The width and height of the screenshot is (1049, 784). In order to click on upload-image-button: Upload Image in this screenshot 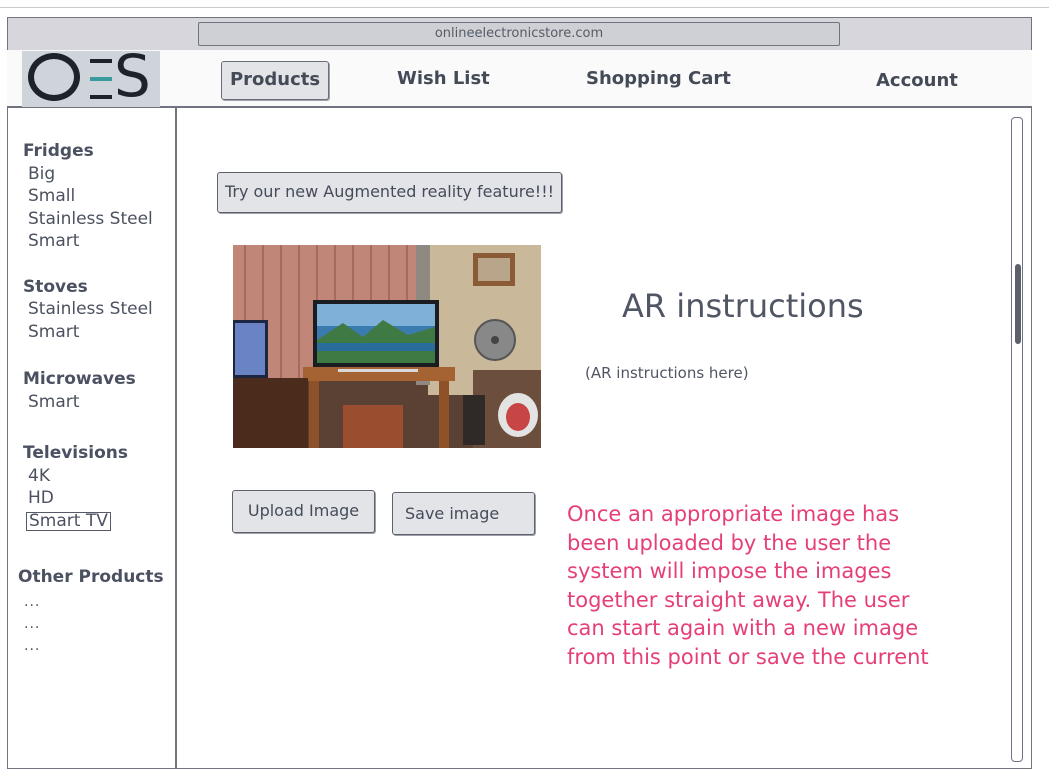, I will do `click(303, 511)`.